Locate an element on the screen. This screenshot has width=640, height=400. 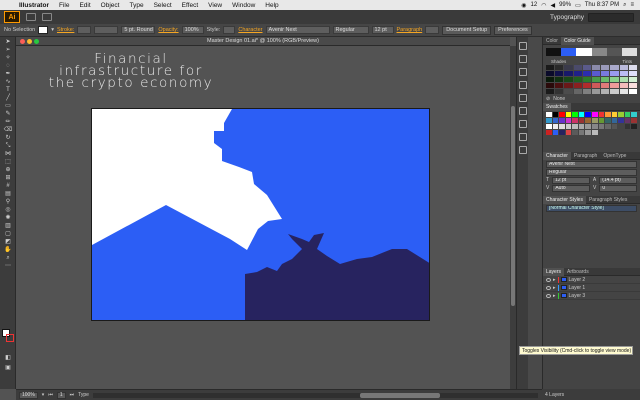
libraries-icon is located at coordinates (523, 46).